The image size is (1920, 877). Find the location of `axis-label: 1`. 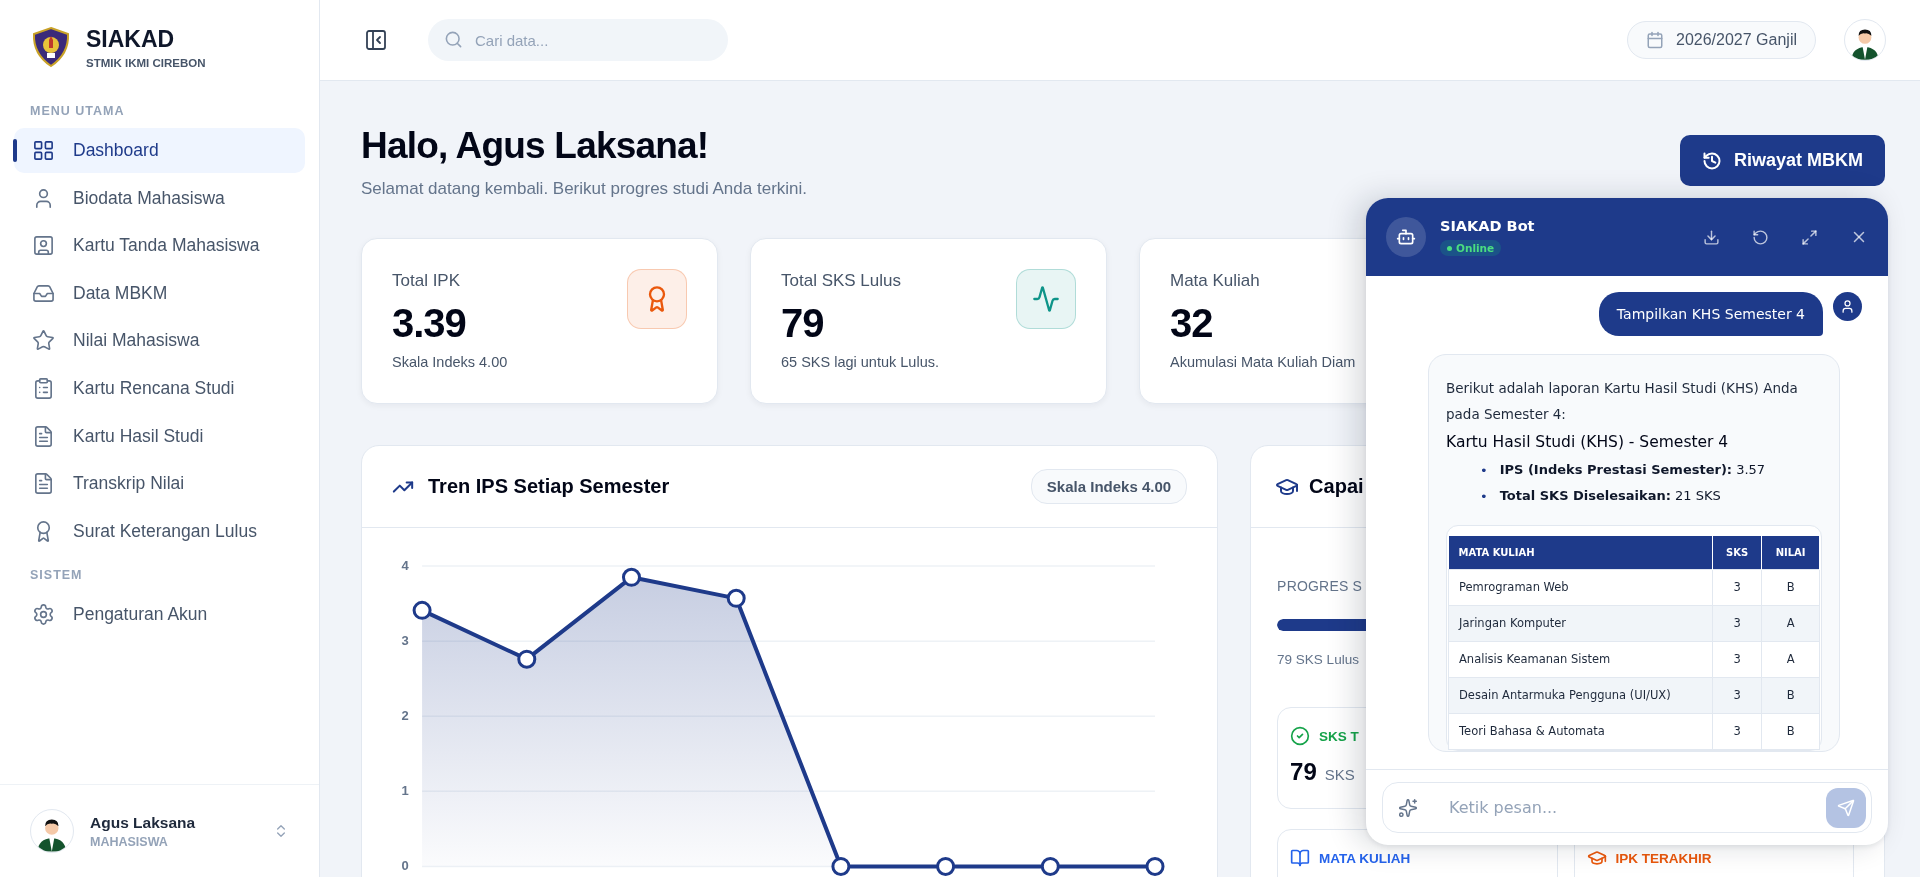

axis-label: 1 is located at coordinates (405, 791).